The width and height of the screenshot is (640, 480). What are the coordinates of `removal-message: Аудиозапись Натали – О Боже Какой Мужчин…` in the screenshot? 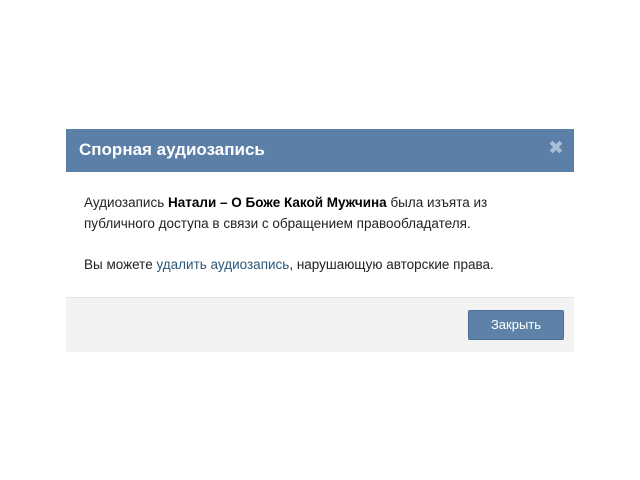 It's located at (319, 213).